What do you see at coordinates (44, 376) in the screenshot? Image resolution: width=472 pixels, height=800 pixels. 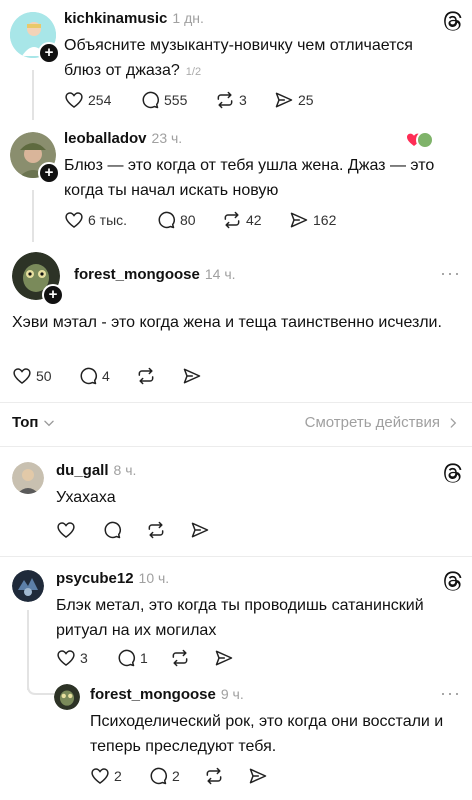 I see `like-count: 50` at bounding box center [44, 376].